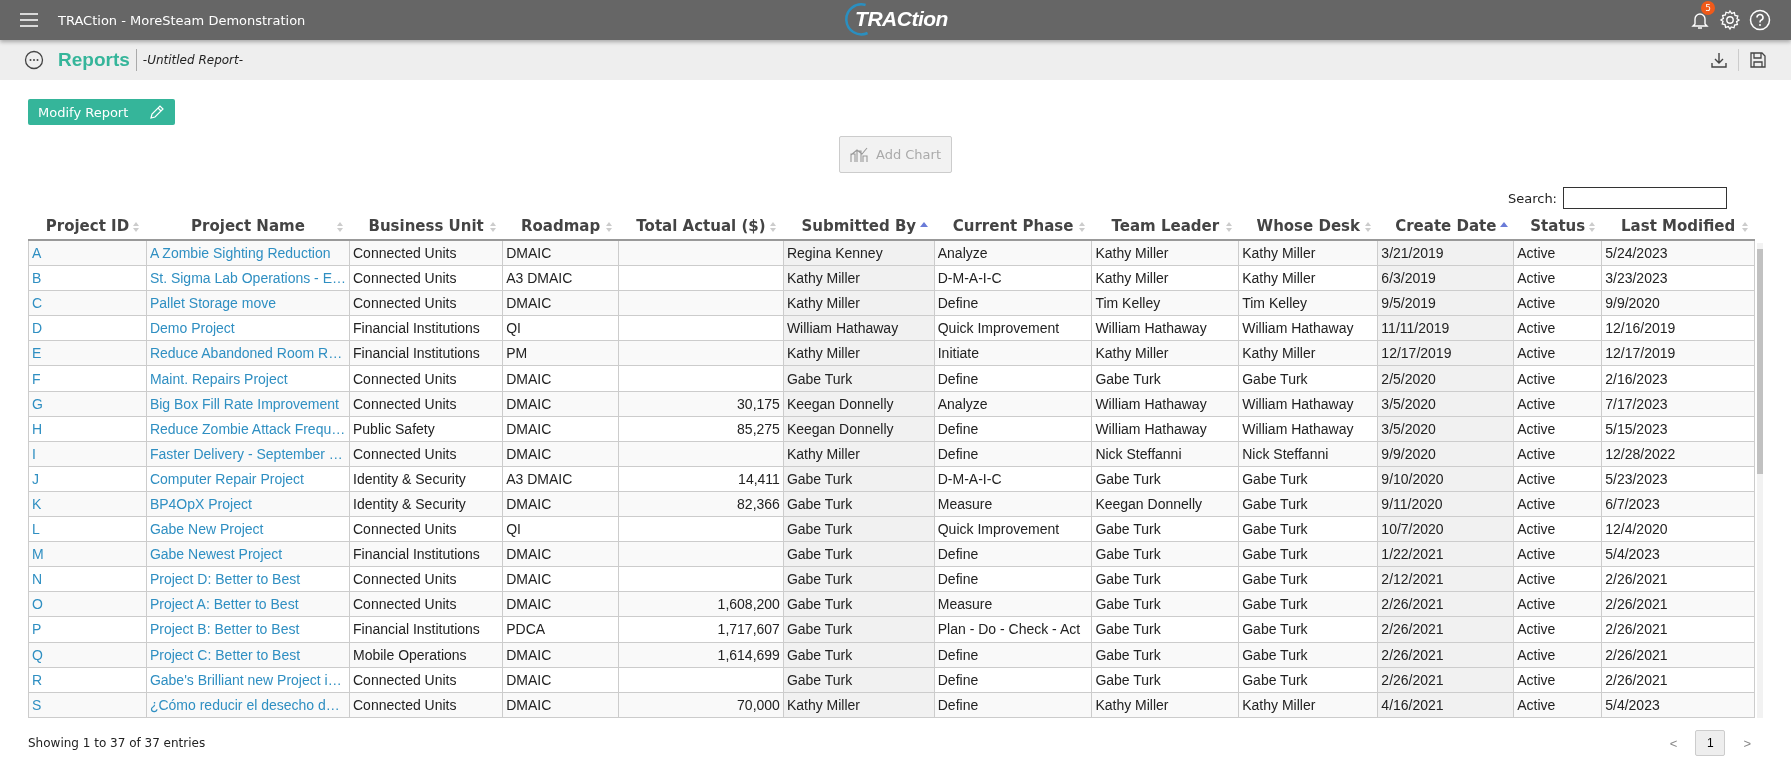 This screenshot has height=776, width=1791. What do you see at coordinates (1445, 404) in the screenshot?
I see `table-cell: 3/5/2020` at bounding box center [1445, 404].